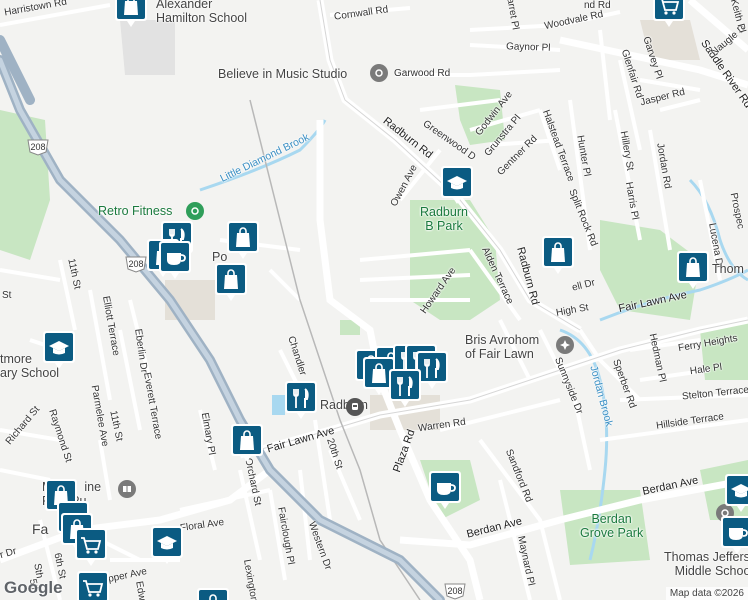 The width and height of the screenshot is (748, 600). What do you see at coordinates (201, 12) in the screenshot?
I see `poi-label-alexander-hamilton: Alexander Hamilton School` at bounding box center [201, 12].